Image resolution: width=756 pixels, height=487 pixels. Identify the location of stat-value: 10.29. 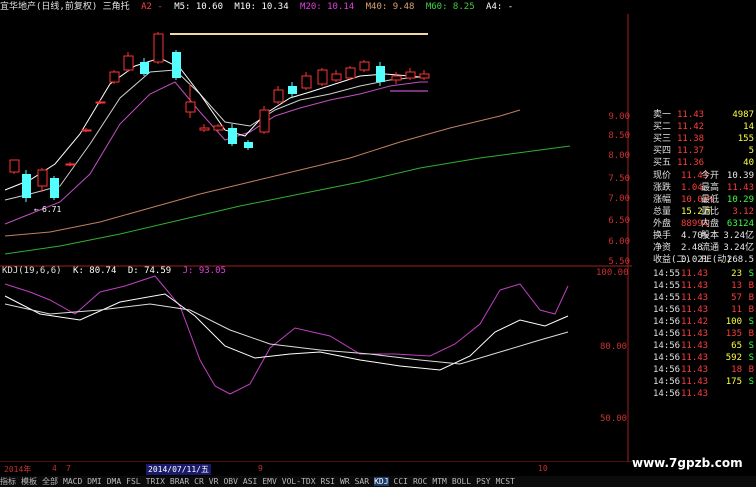
(740, 200).